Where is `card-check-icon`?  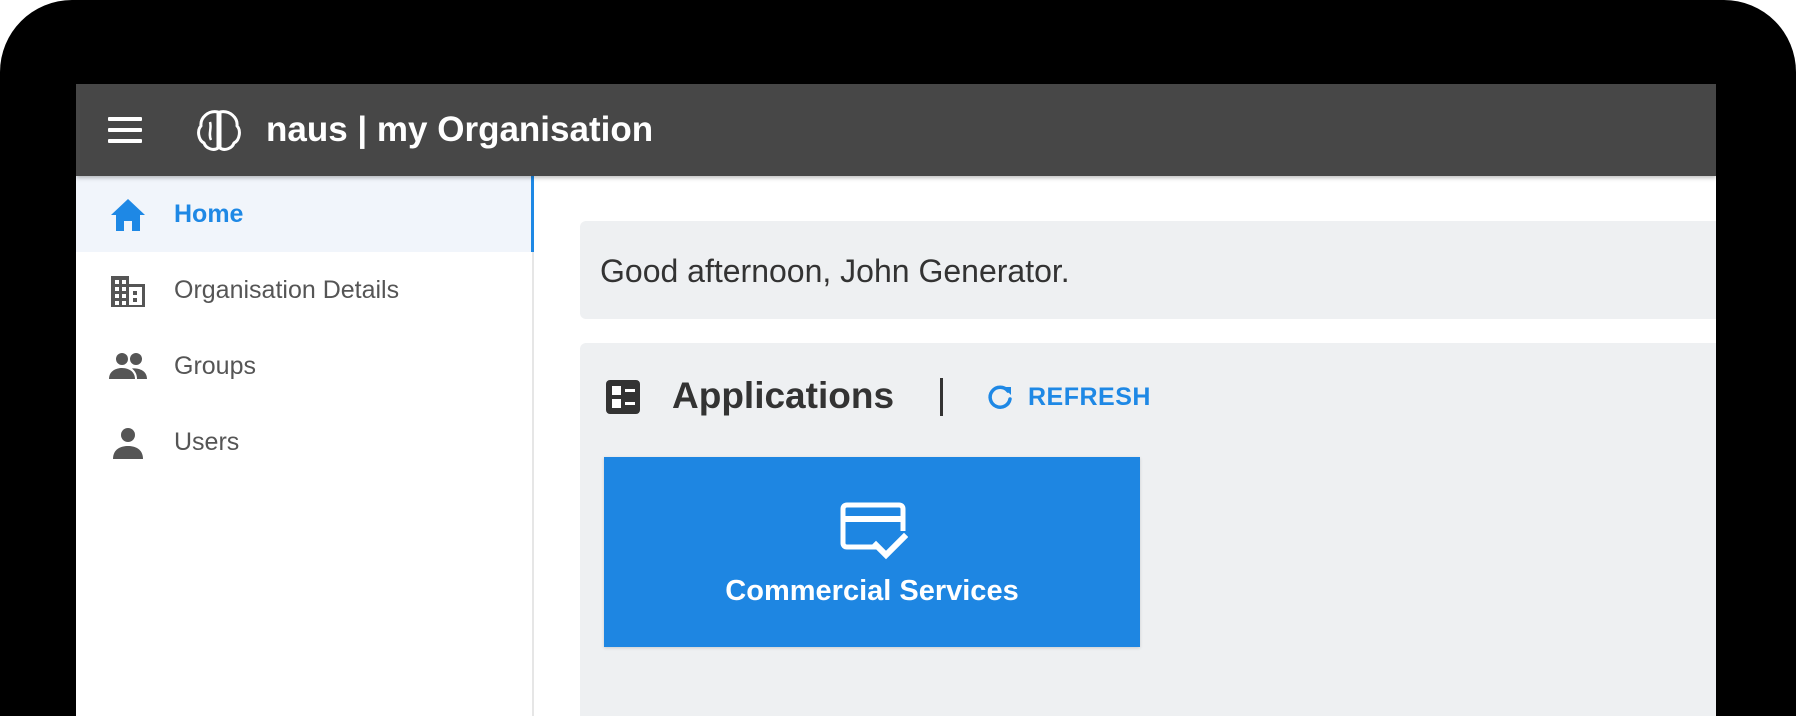 card-check-icon is located at coordinates (874, 531).